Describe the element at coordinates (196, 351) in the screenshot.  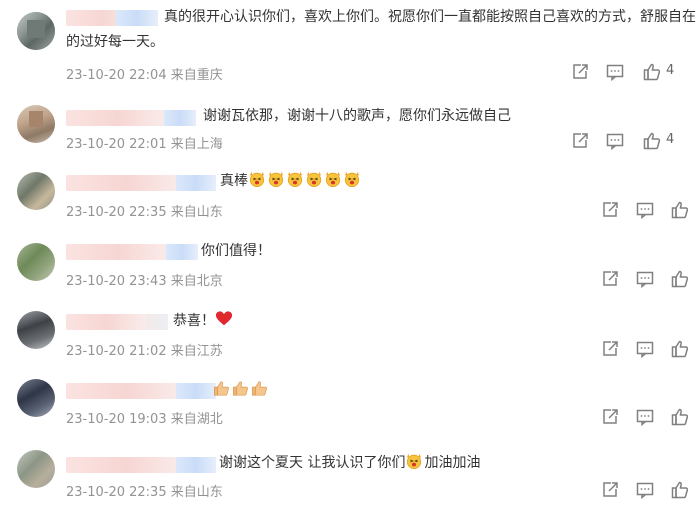
I see `comment-location: 来自江苏` at that location.